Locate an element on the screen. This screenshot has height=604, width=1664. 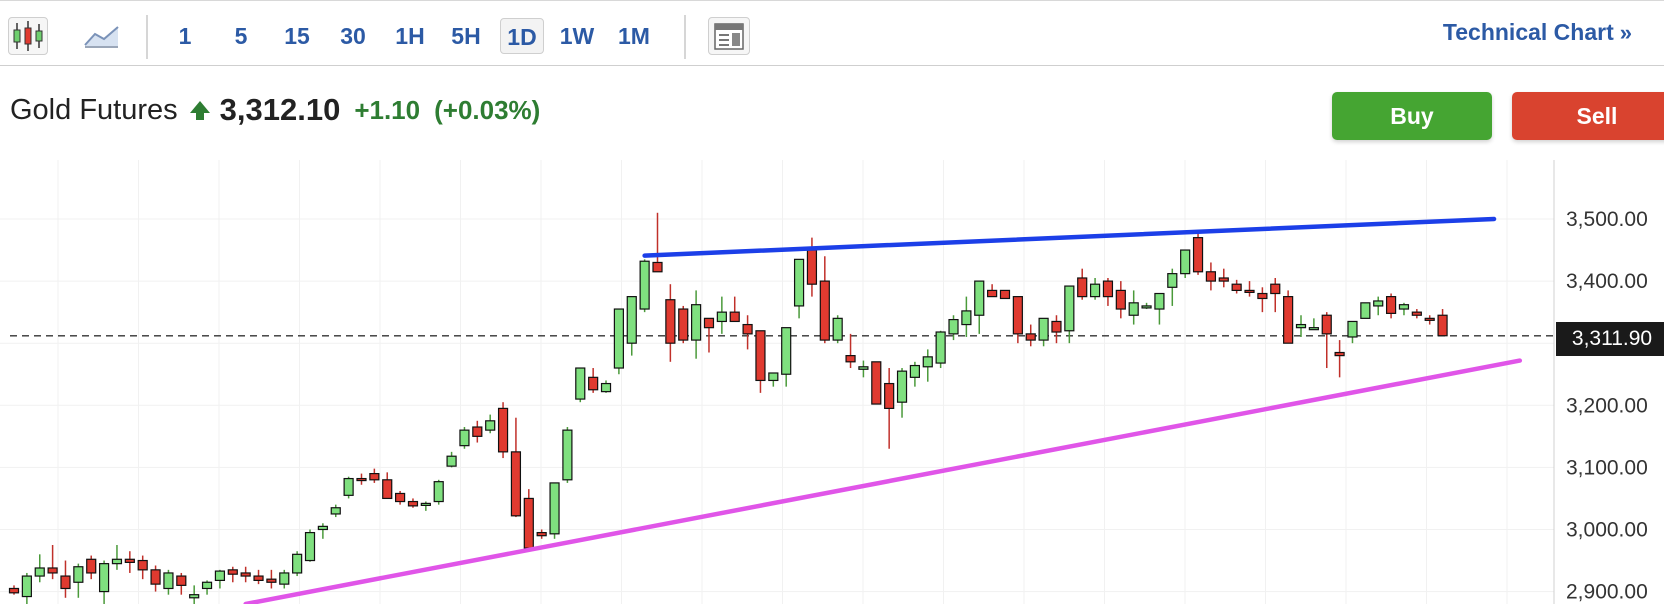
quote-header: Gold Futures 3,312.10 +1.10 (+0.03%) is located at coordinates (275, 110).